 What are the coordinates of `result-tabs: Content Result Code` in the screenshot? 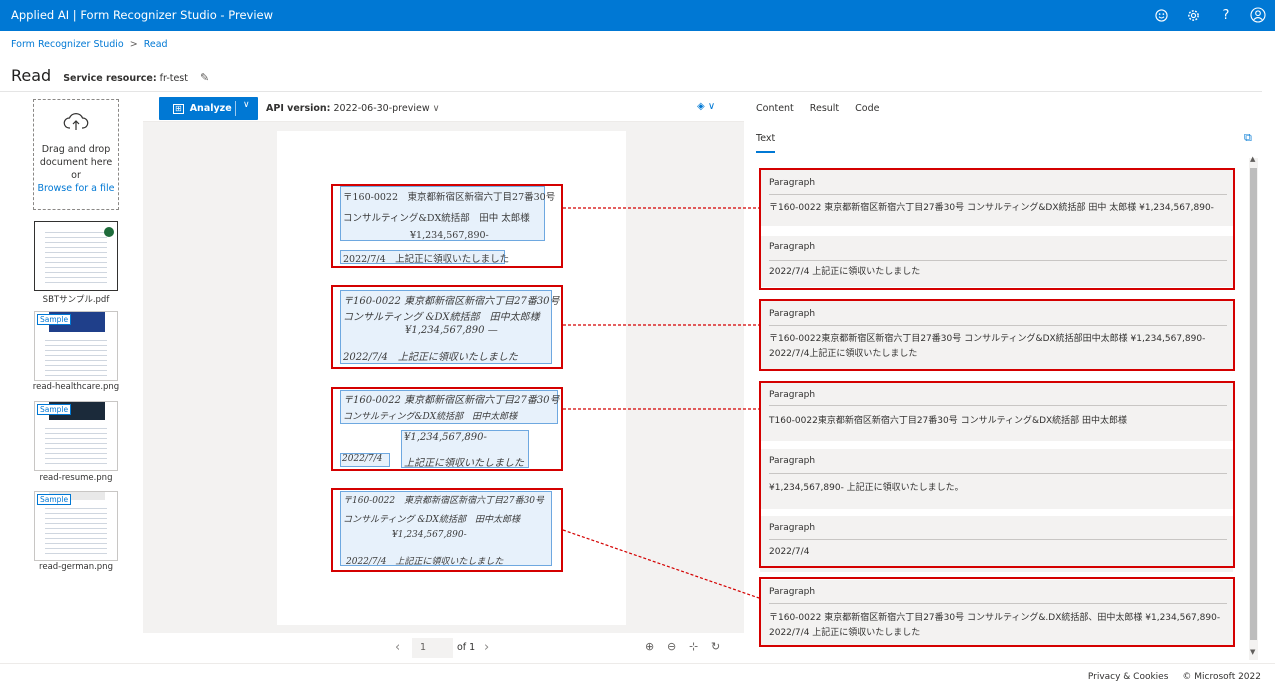 It's located at (817, 108).